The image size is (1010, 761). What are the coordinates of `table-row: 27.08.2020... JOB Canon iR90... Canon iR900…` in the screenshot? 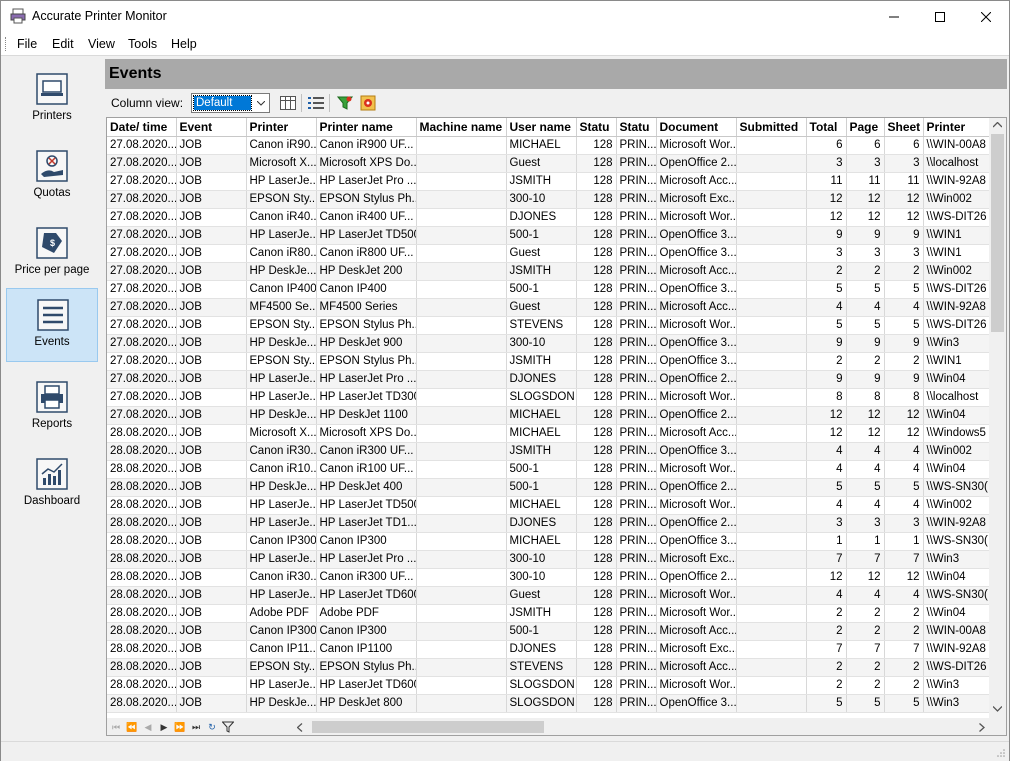 It's located at (549, 145).